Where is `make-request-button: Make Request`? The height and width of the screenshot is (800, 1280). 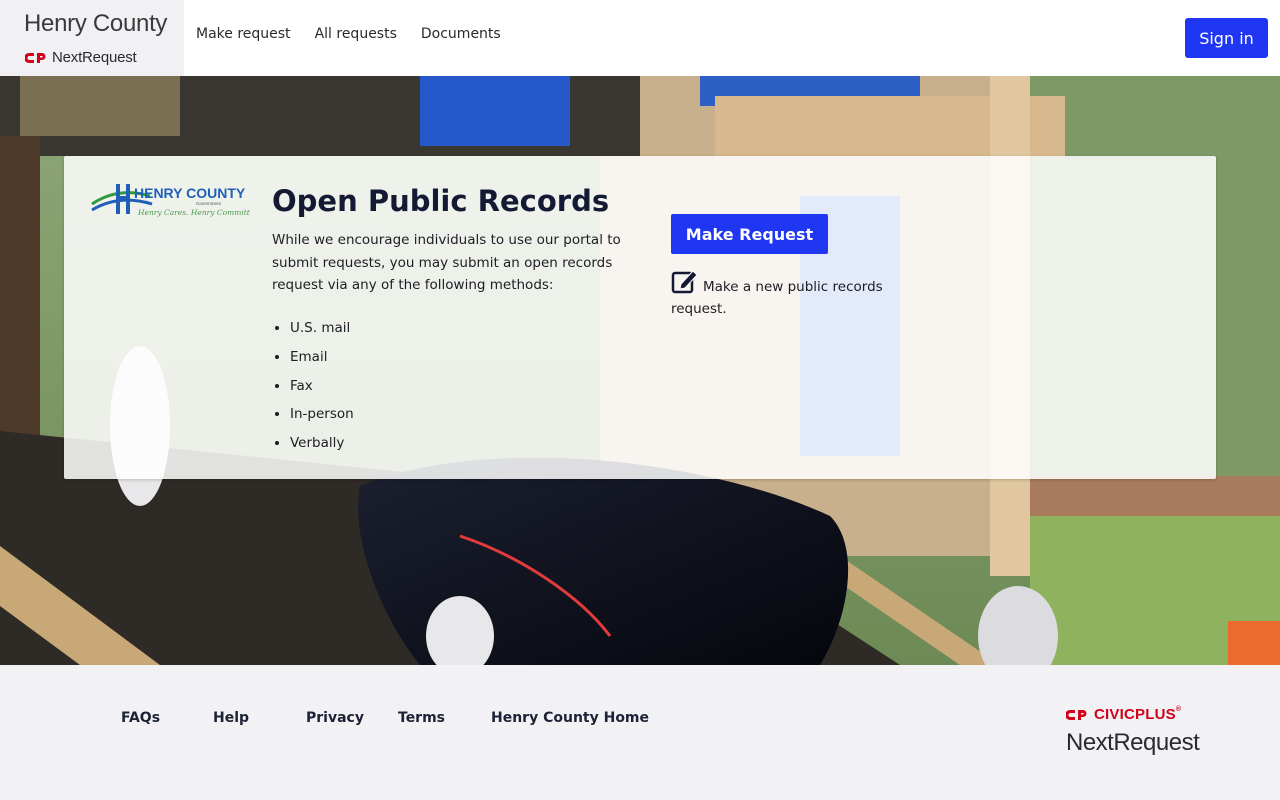
make-request-button: Make Request is located at coordinates (749, 234).